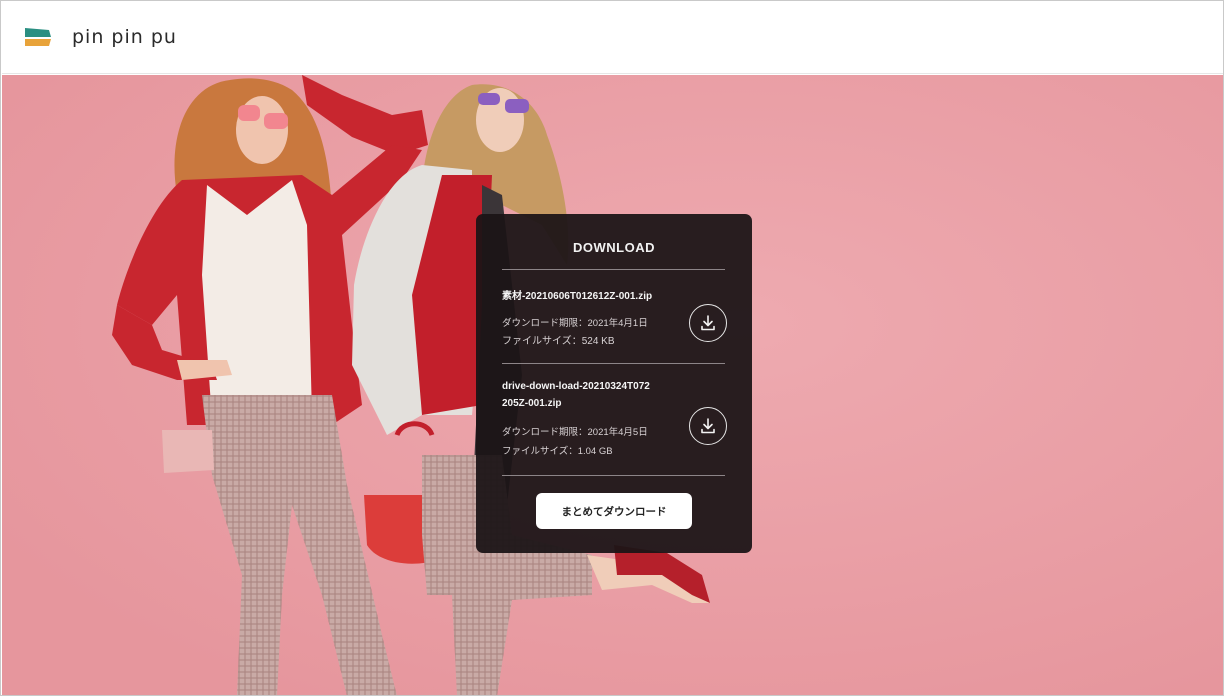 This screenshot has width=1224, height=696. What do you see at coordinates (124, 37) in the screenshot?
I see `brand-name: pin pin pu` at bounding box center [124, 37].